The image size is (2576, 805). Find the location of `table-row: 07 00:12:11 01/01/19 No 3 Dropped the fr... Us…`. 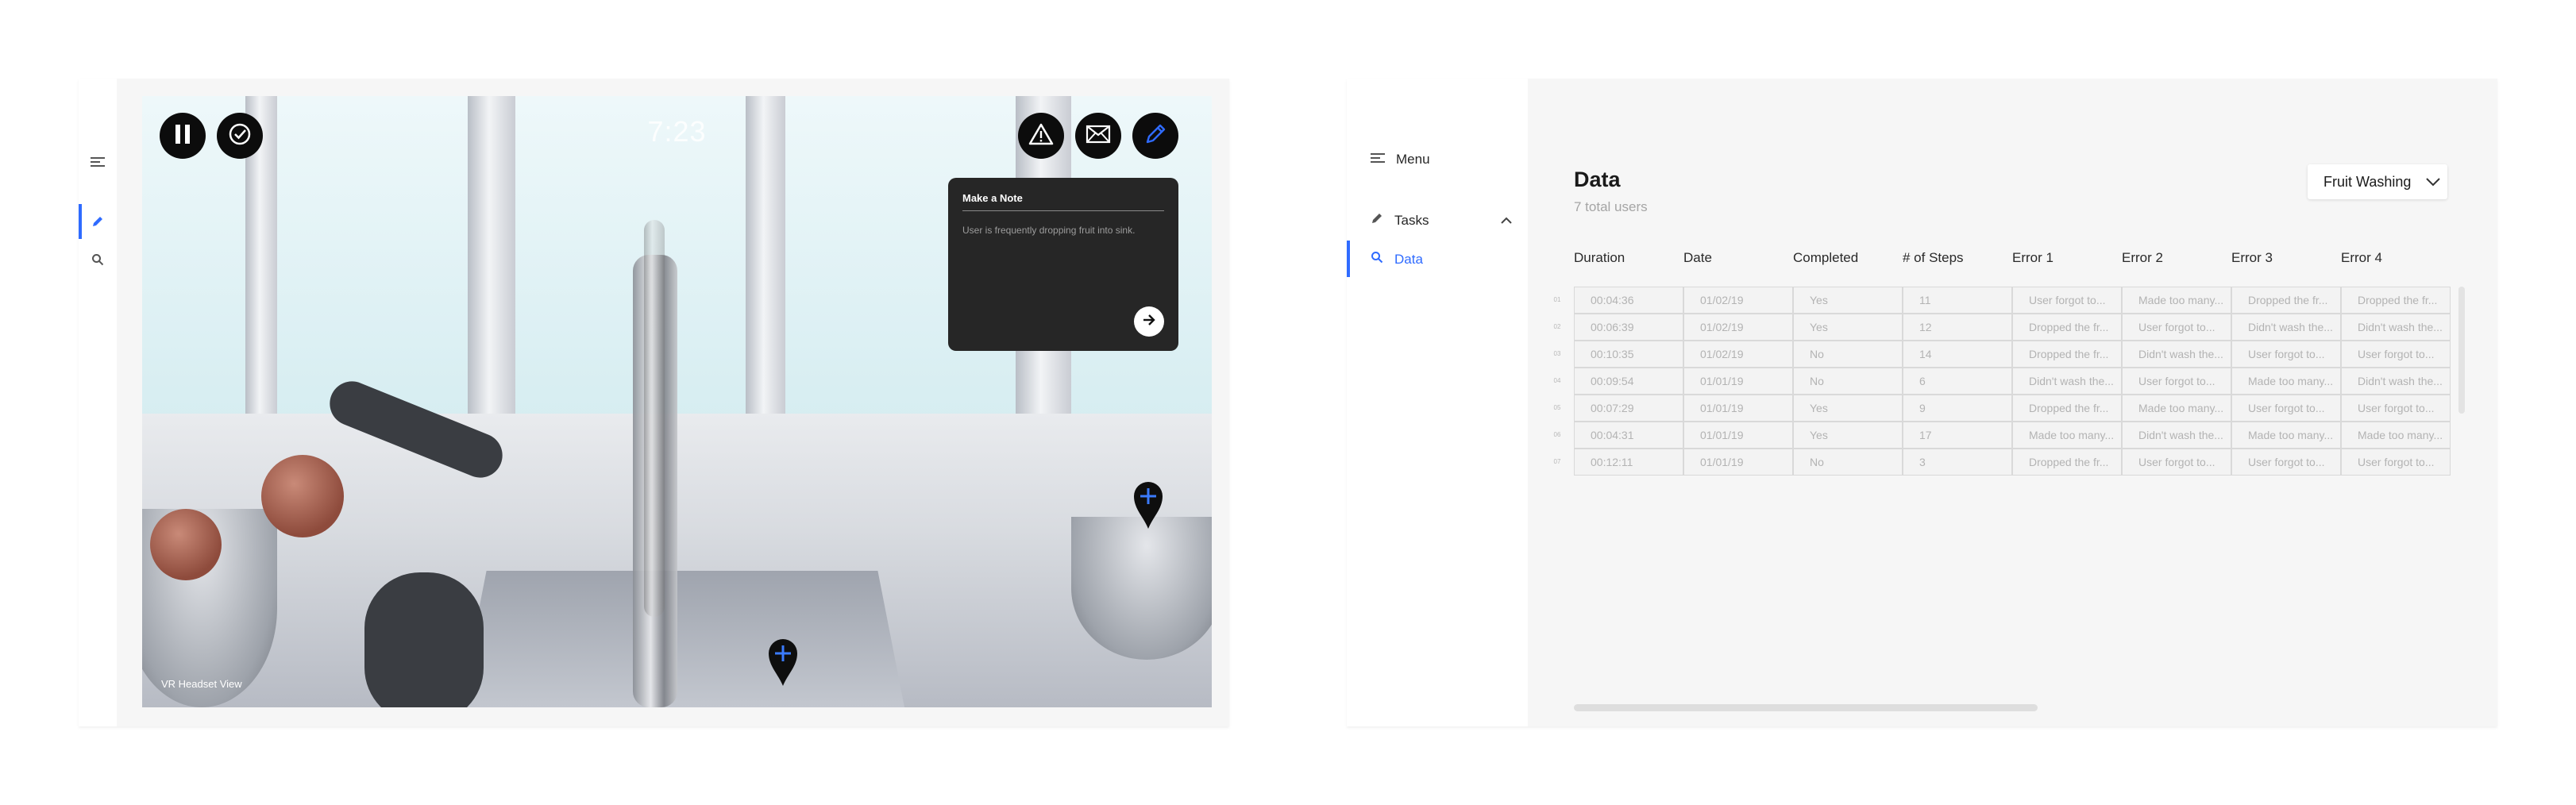

table-row: 07 00:12:11 01/01/19 No 3 Dropped the fr... Us… is located at coordinates (2002, 462).